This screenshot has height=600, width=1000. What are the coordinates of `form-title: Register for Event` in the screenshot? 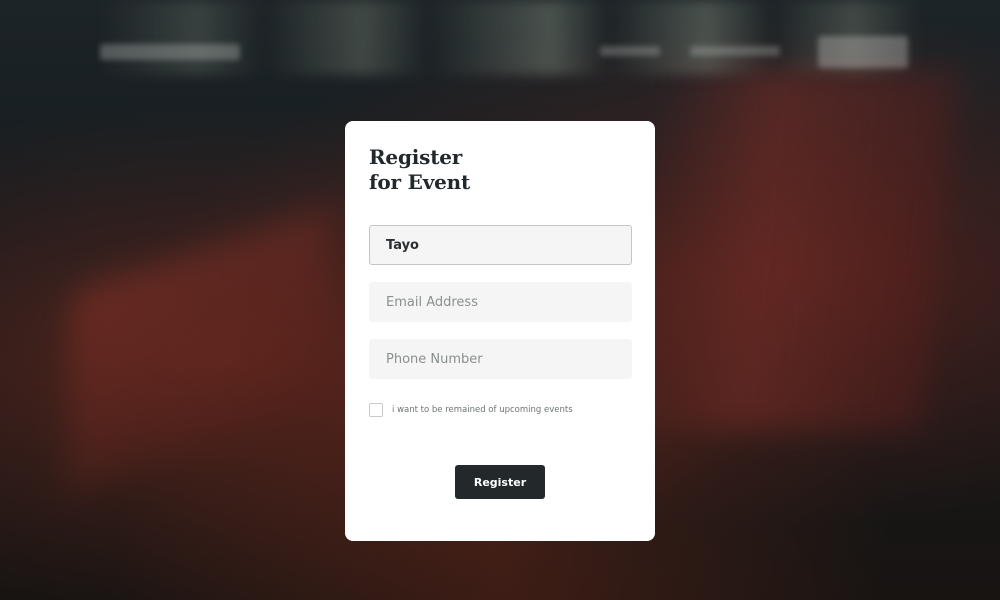 It's located at (434, 170).